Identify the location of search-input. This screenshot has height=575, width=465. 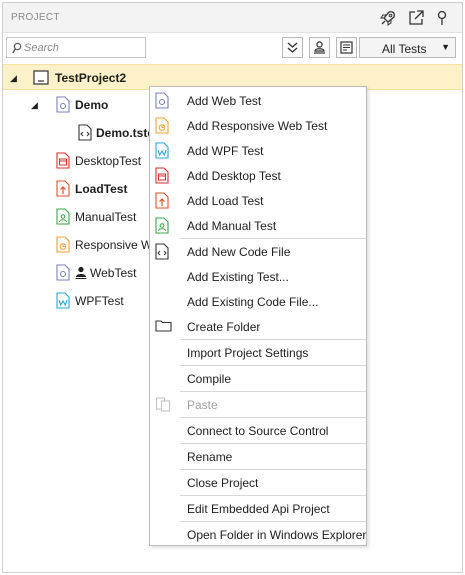
(83, 47).